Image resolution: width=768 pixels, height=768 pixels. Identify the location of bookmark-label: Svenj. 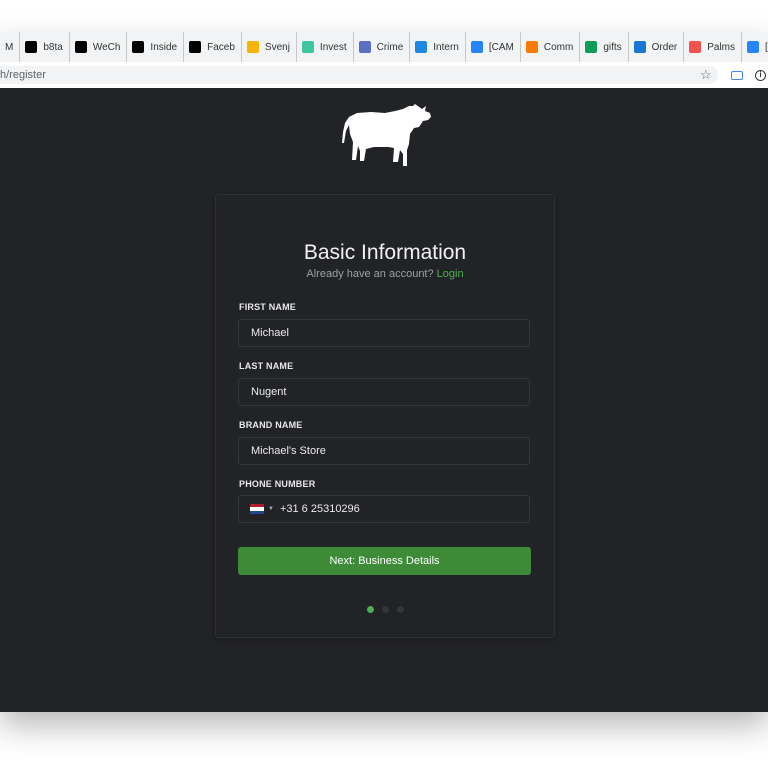
(277, 47).